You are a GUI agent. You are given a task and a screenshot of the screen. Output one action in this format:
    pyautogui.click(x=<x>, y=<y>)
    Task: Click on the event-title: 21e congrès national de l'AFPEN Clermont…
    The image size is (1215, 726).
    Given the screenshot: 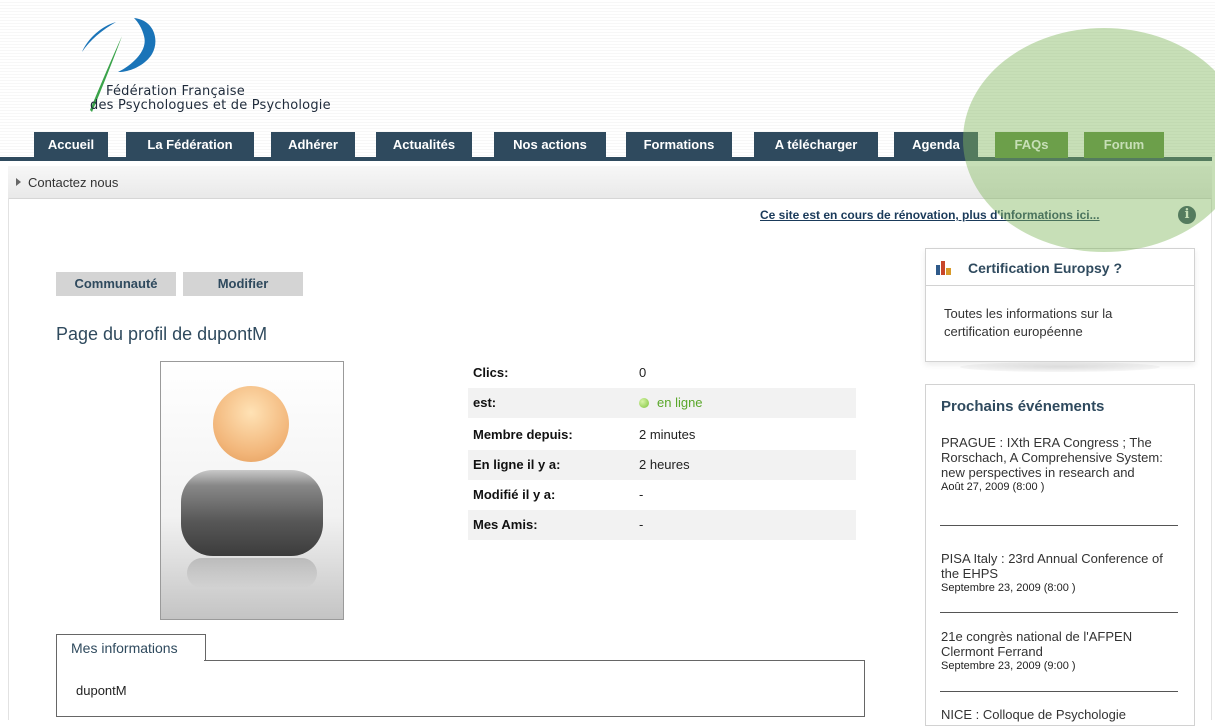 What is the action you would take?
    pyautogui.click(x=1061, y=644)
    